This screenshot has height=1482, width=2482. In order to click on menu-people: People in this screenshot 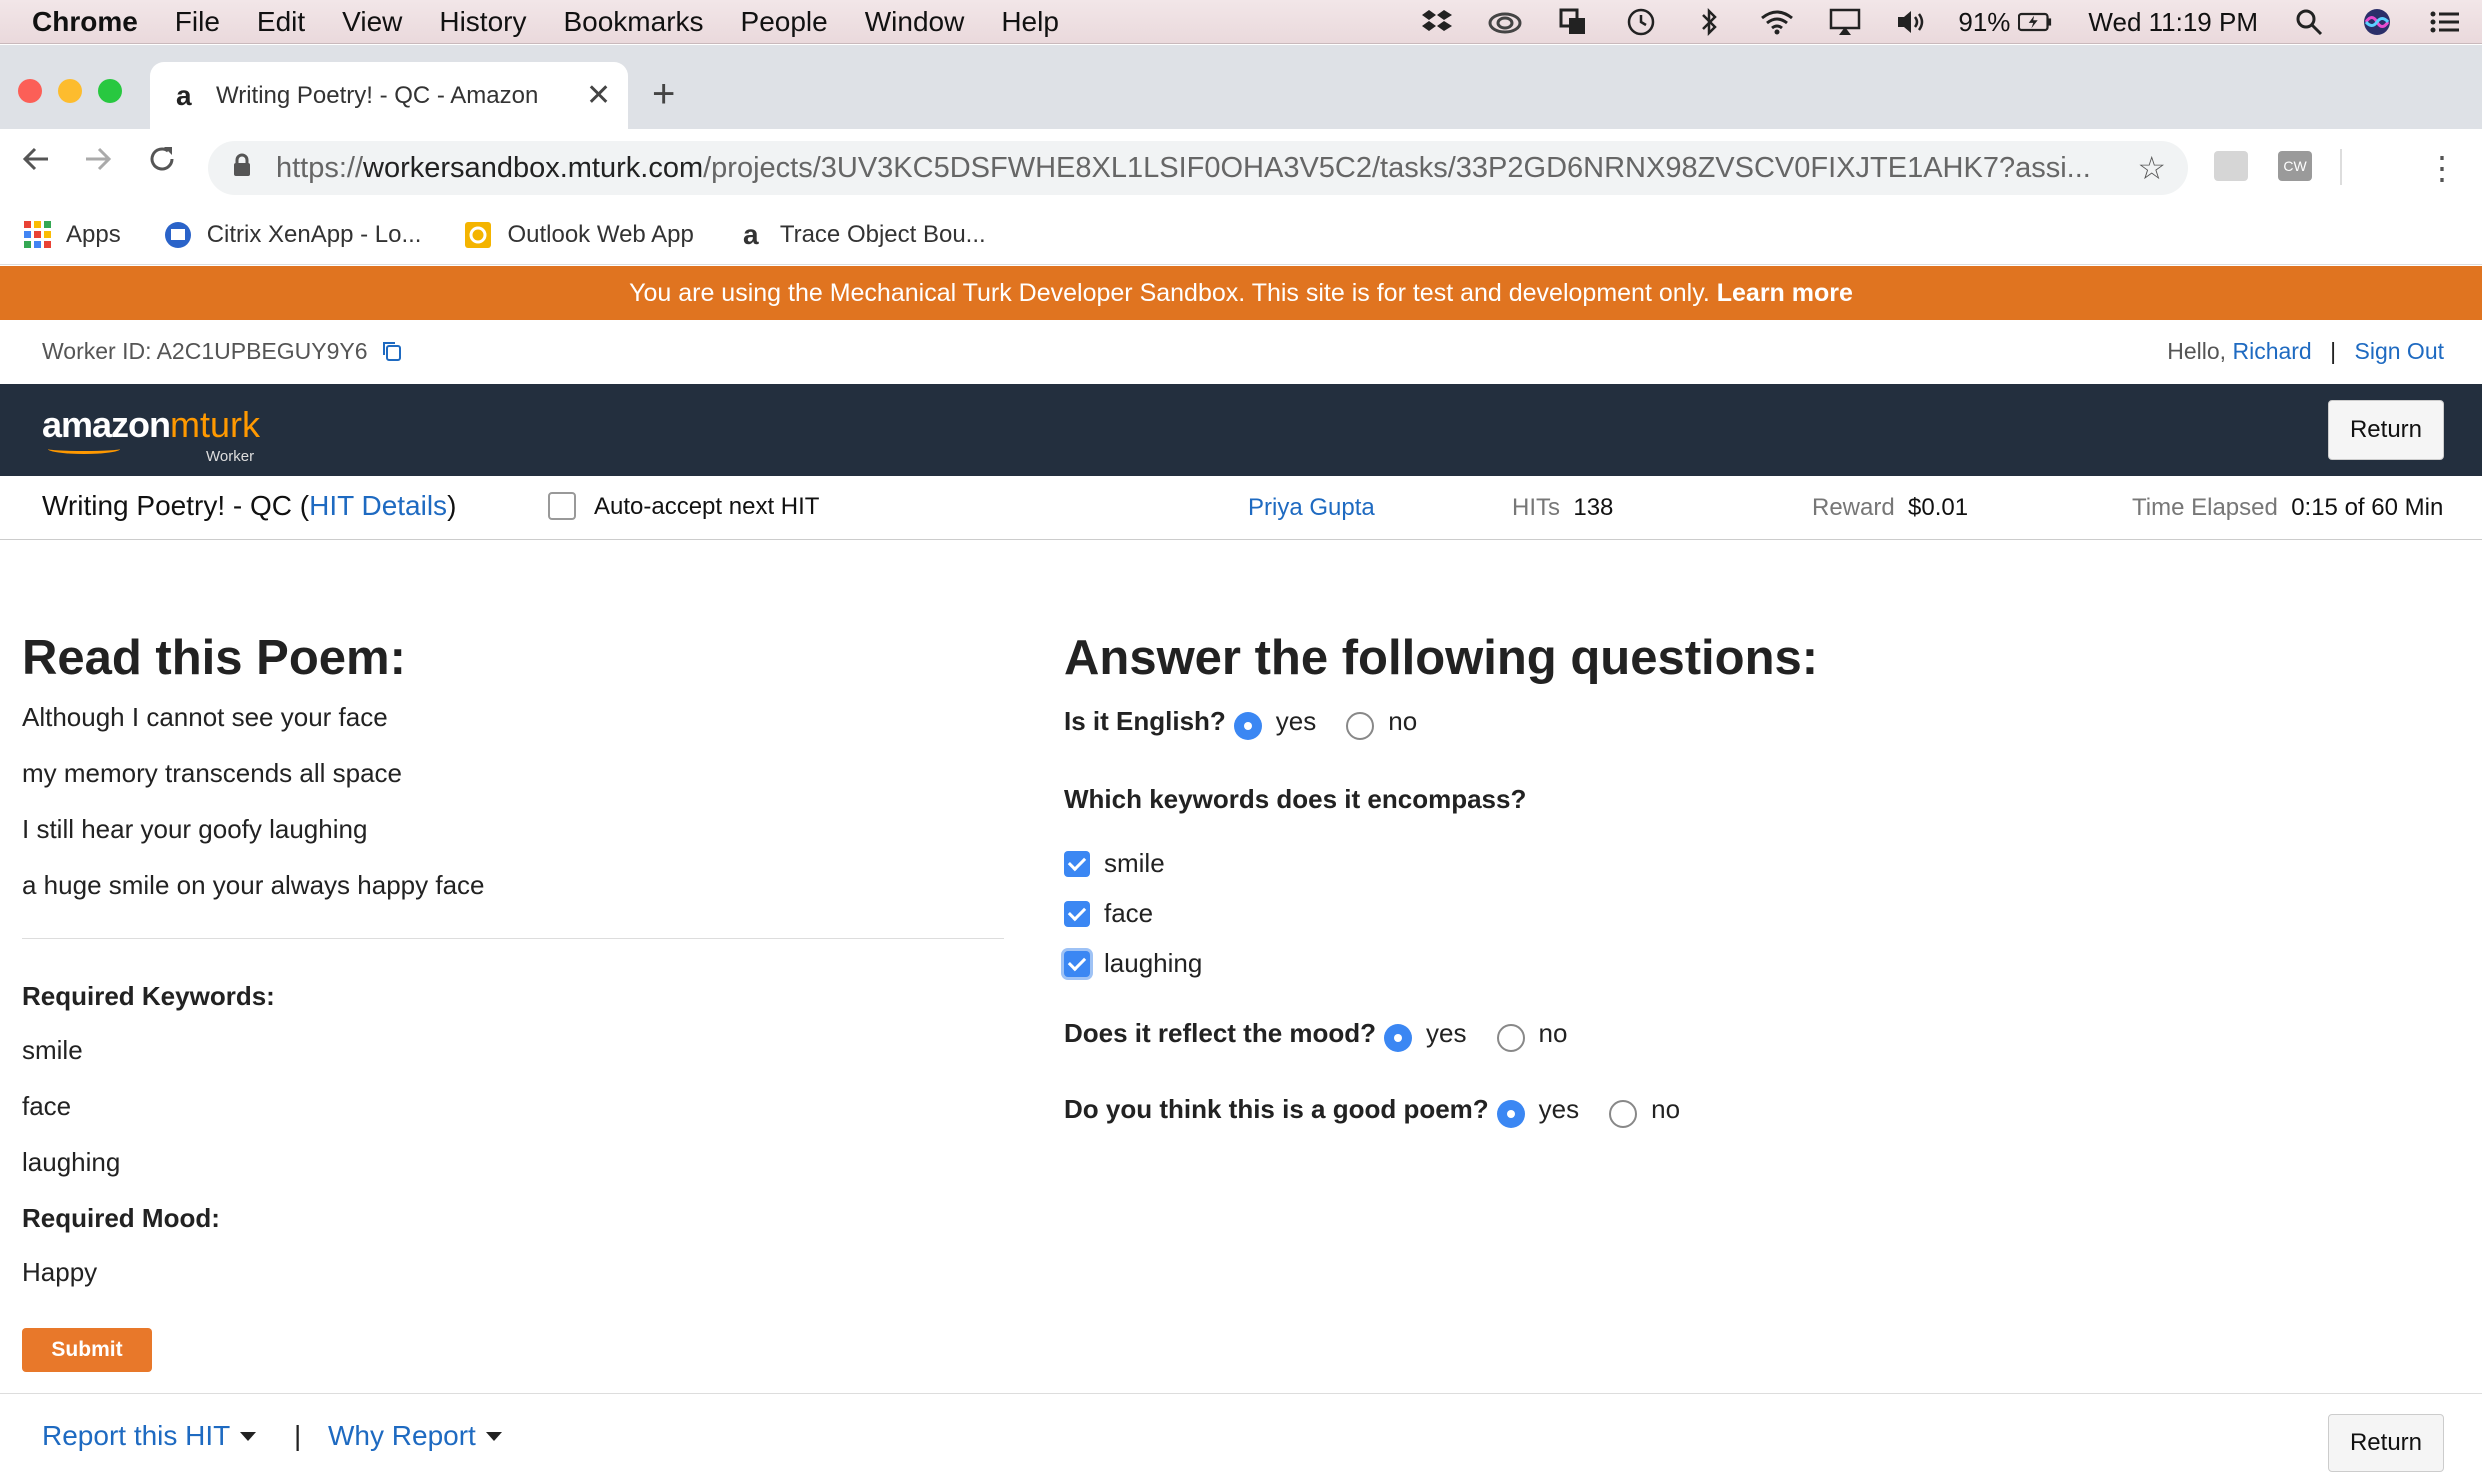, I will do `click(784, 22)`.